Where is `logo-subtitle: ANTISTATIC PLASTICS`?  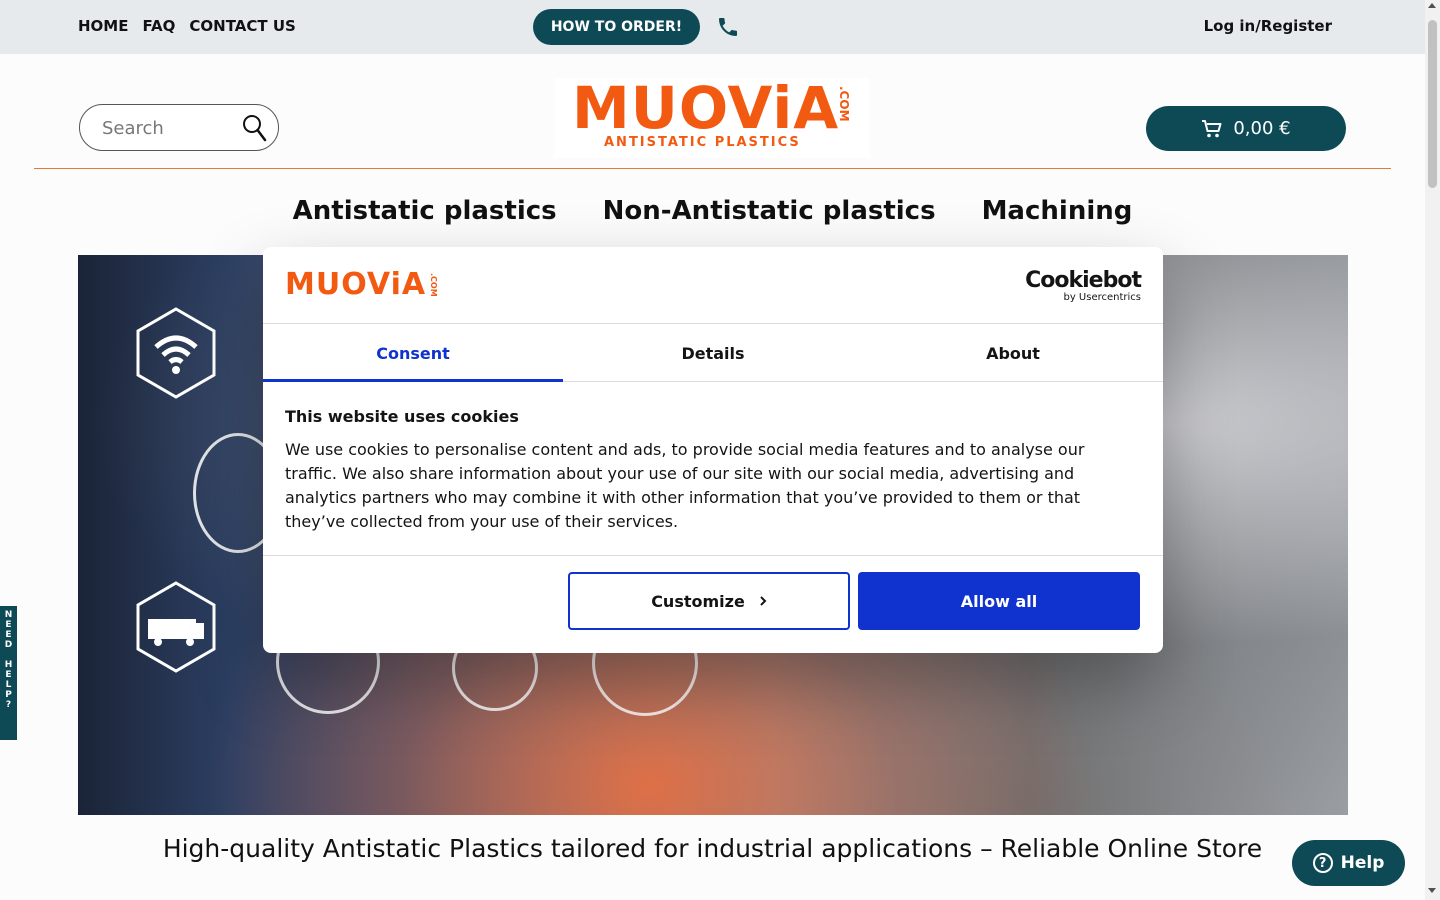
logo-subtitle: ANTISTATIC PLASTICS is located at coordinates (702, 142).